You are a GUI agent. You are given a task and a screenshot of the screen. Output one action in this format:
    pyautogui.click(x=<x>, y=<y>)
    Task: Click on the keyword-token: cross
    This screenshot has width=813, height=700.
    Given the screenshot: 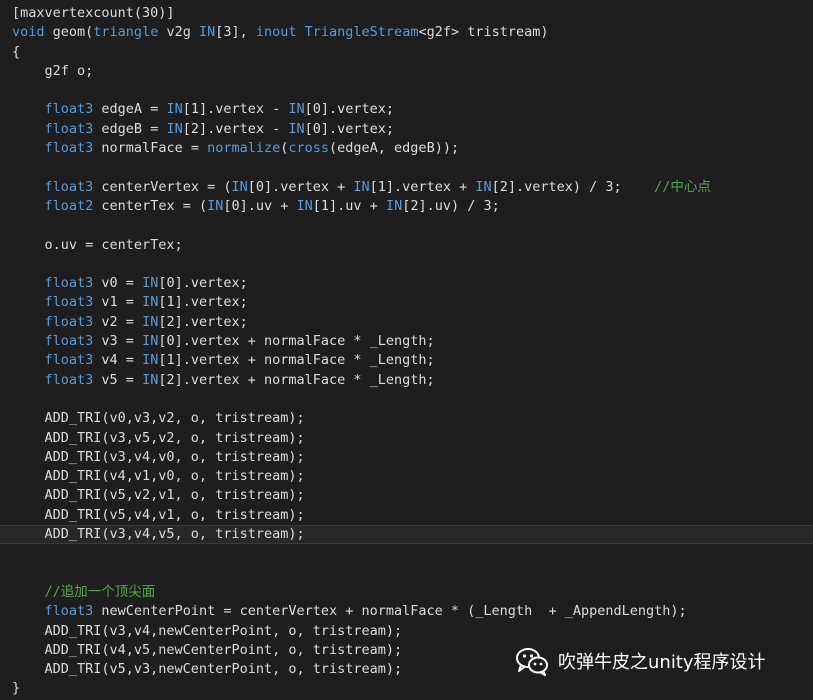 What is the action you would take?
    pyautogui.click(x=309, y=148)
    